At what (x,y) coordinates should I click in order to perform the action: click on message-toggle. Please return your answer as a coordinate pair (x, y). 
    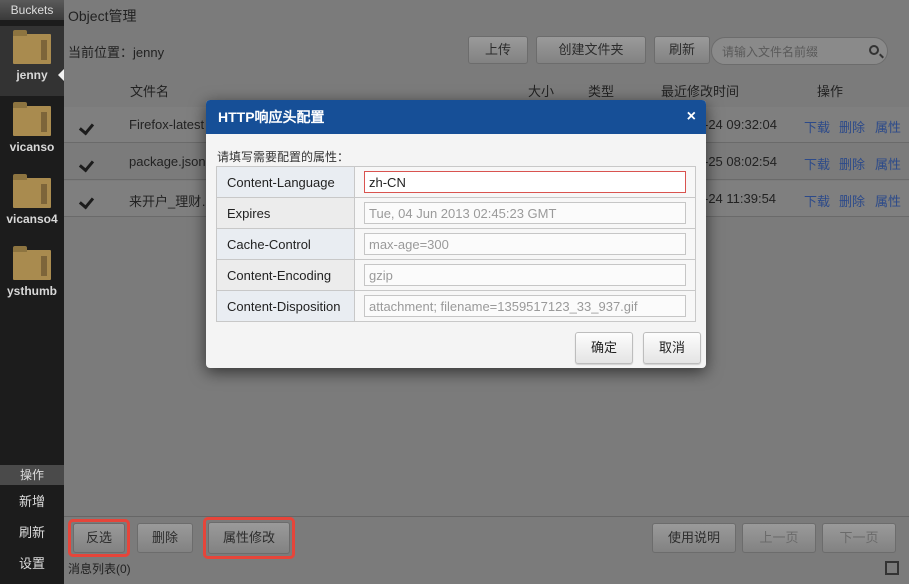
    Looking at the image, I should click on (892, 568).